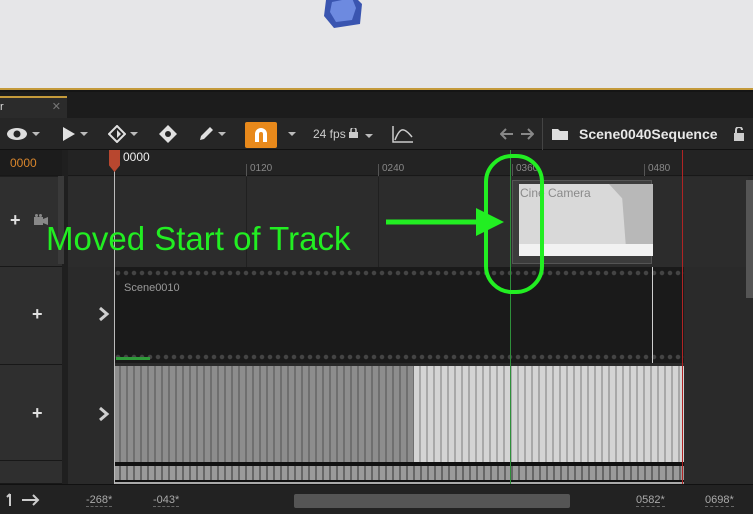  I want to click on playback-start: -268*, so click(99, 500).